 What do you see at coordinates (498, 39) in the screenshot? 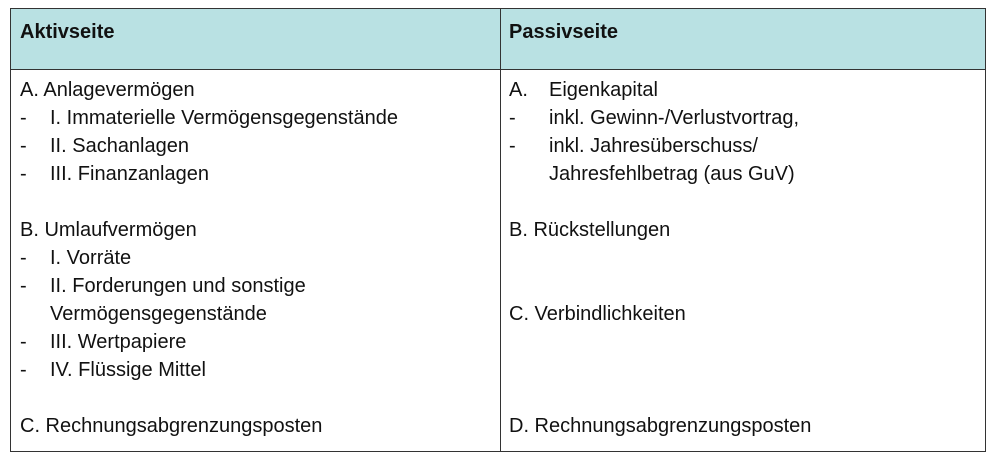
I see `table-header-row: Aktivseite Passivseite` at bounding box center [498, 39].